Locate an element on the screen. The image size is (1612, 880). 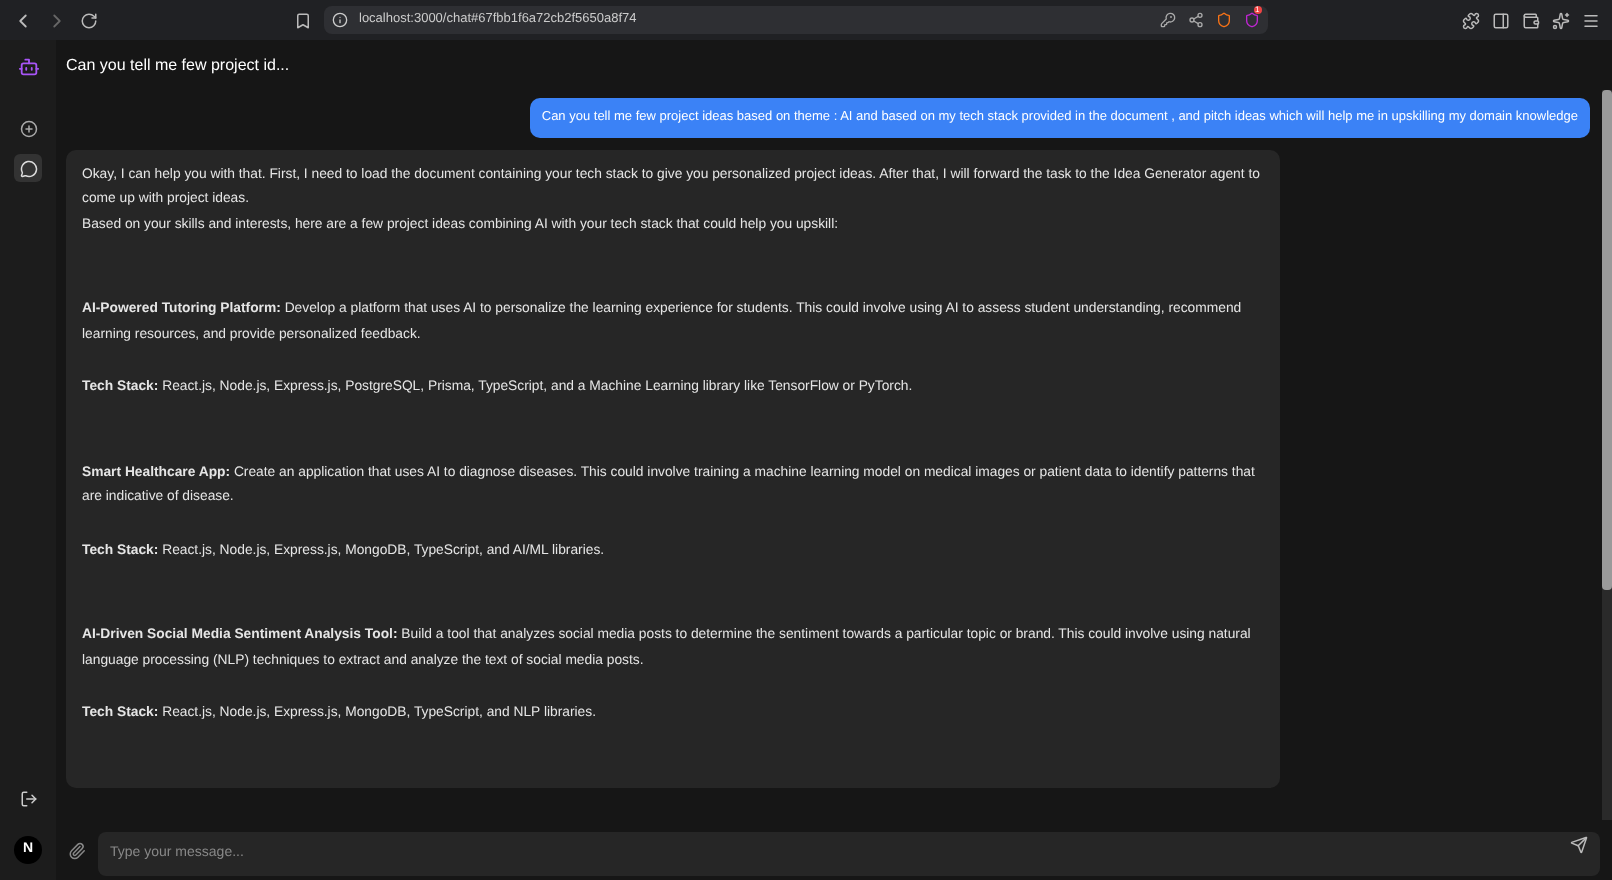
reload-button is located at coordinates (89, 20).